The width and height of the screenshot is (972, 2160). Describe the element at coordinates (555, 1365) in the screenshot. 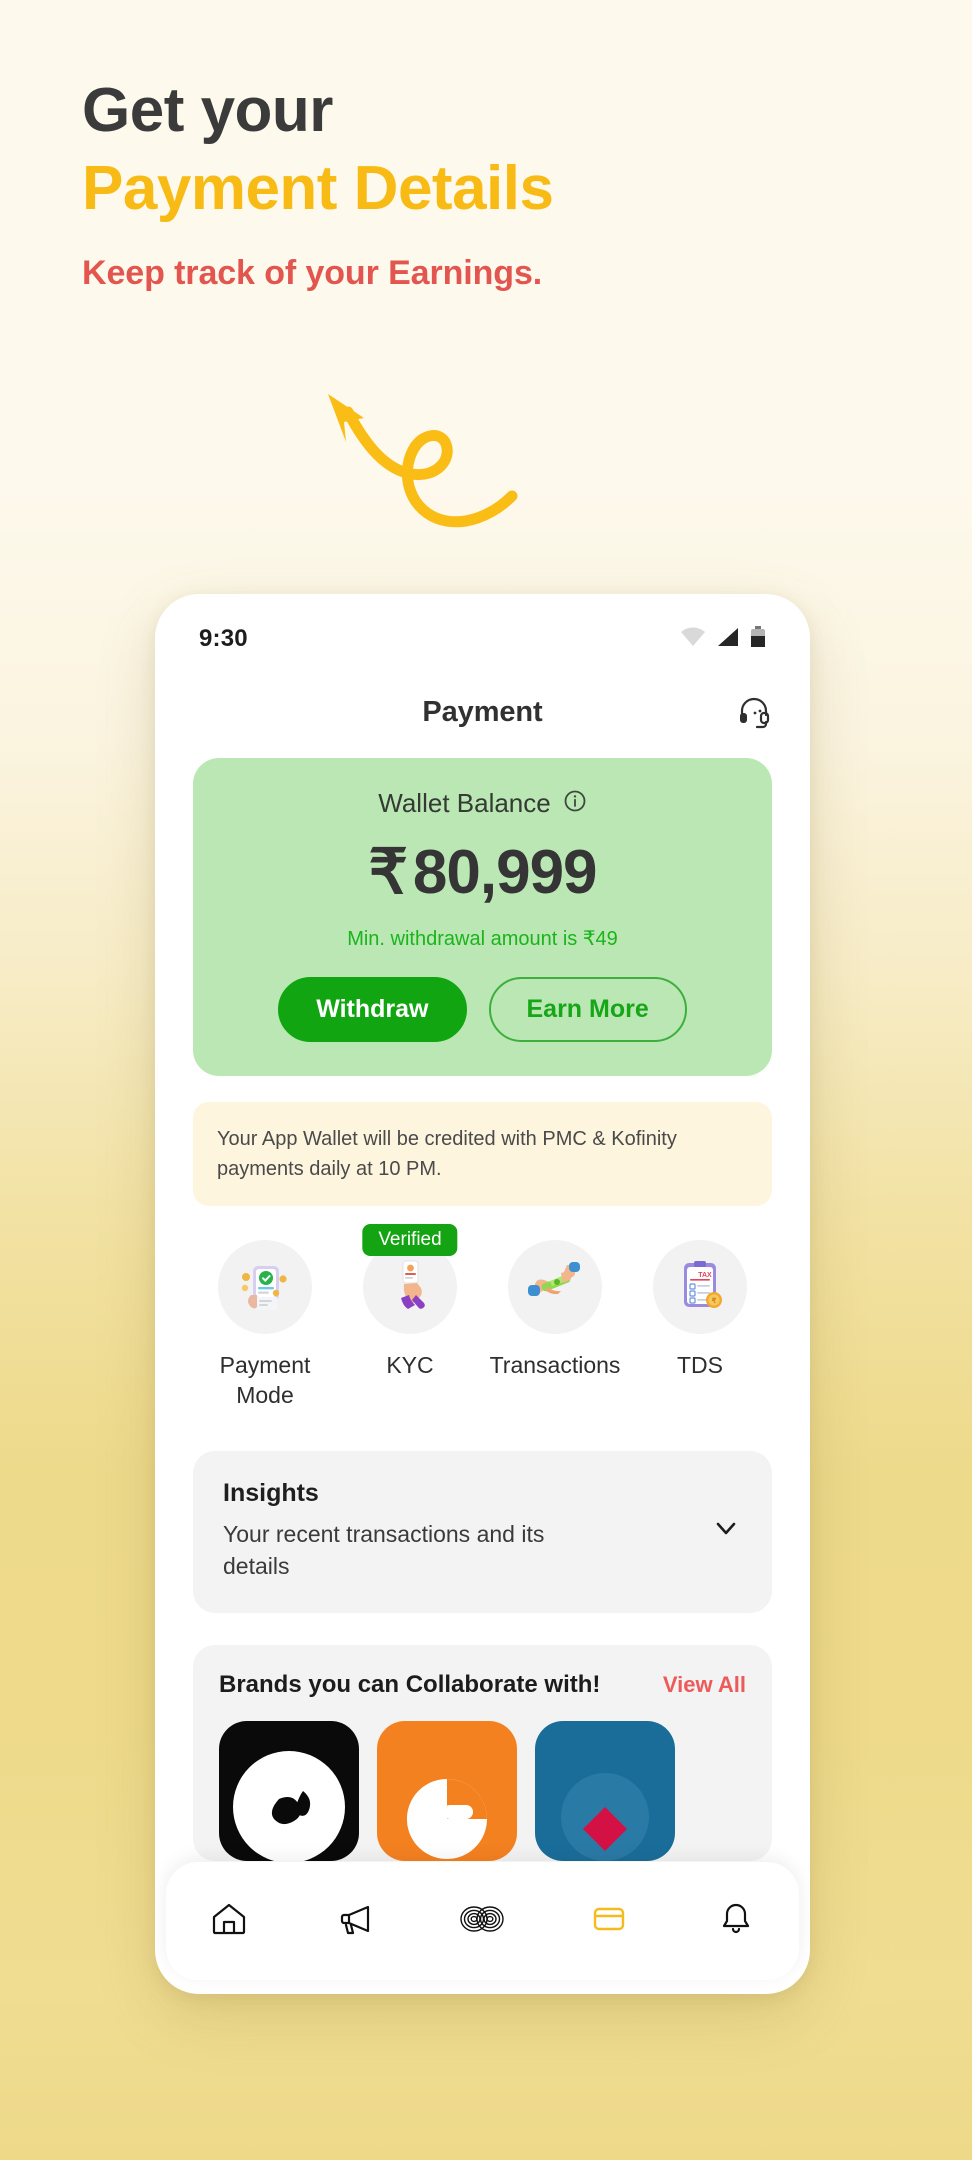

I see `quick-action-label: Transactions` at that location.